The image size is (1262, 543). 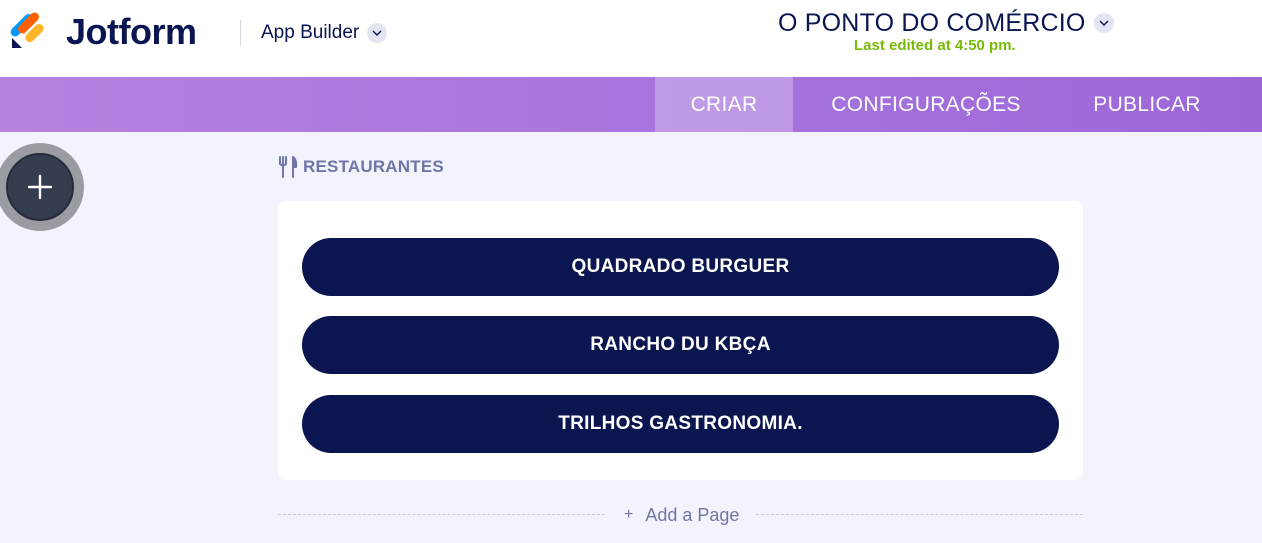 What do you see at coordinates (680, 424) in the screenshot?
I see `app-button-trilhos-gastronomia: TRILHOS GASTRONOMIA.` at bounding box center [680, 424].